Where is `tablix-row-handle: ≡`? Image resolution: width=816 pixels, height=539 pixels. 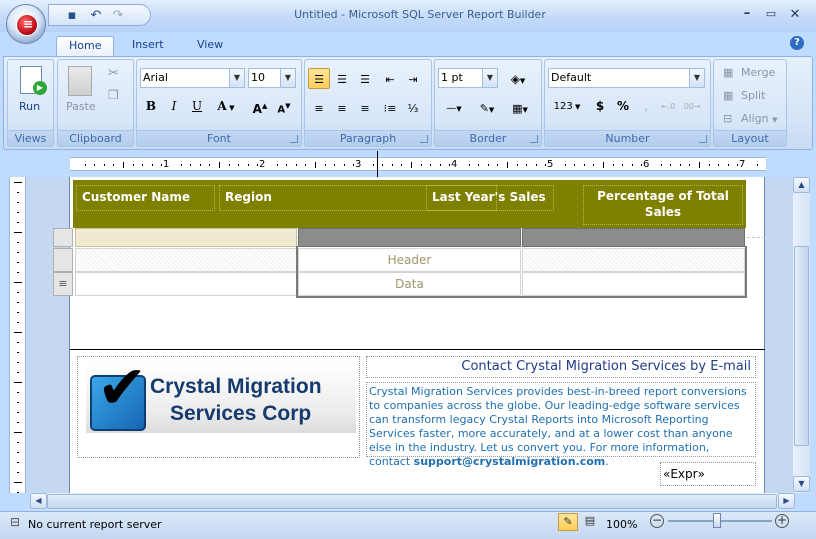
tablix-row-handle: ≡ is located at coordinates (63, 284).